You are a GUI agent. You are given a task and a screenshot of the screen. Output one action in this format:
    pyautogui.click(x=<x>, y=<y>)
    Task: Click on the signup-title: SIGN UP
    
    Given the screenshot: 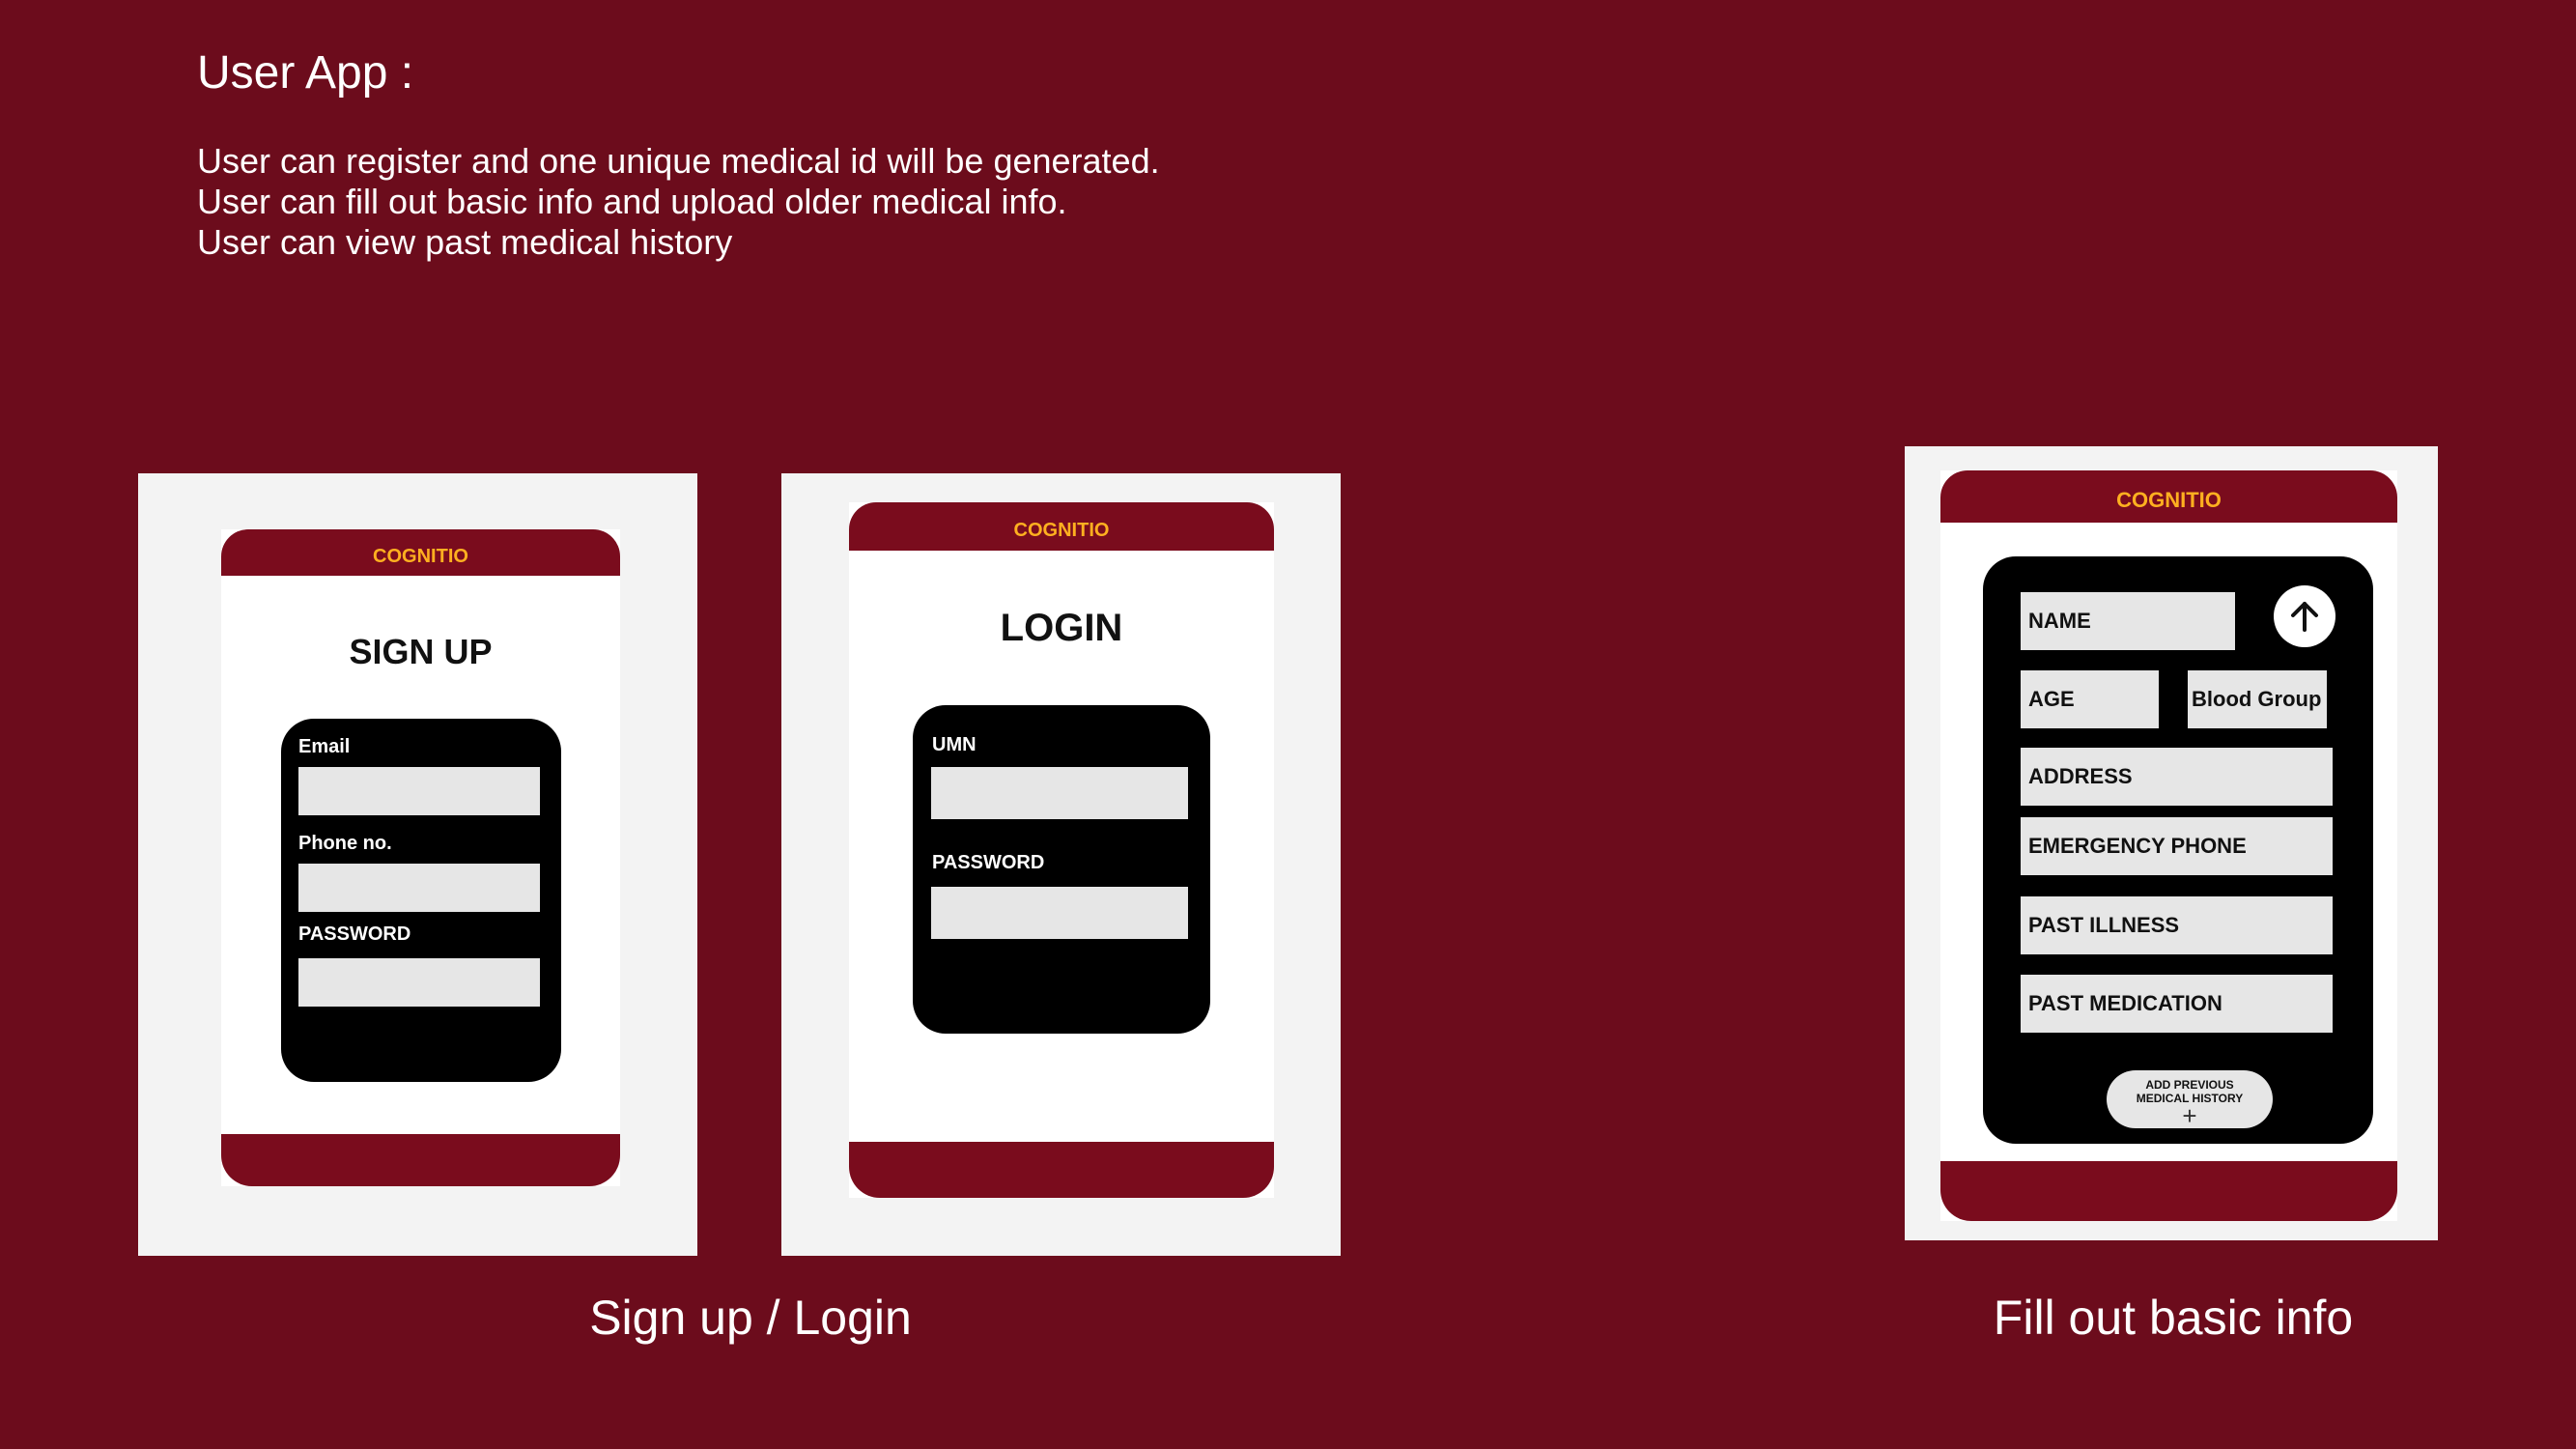 What is the action you would take?
    pyautogui.click(x=421, y=651)
    